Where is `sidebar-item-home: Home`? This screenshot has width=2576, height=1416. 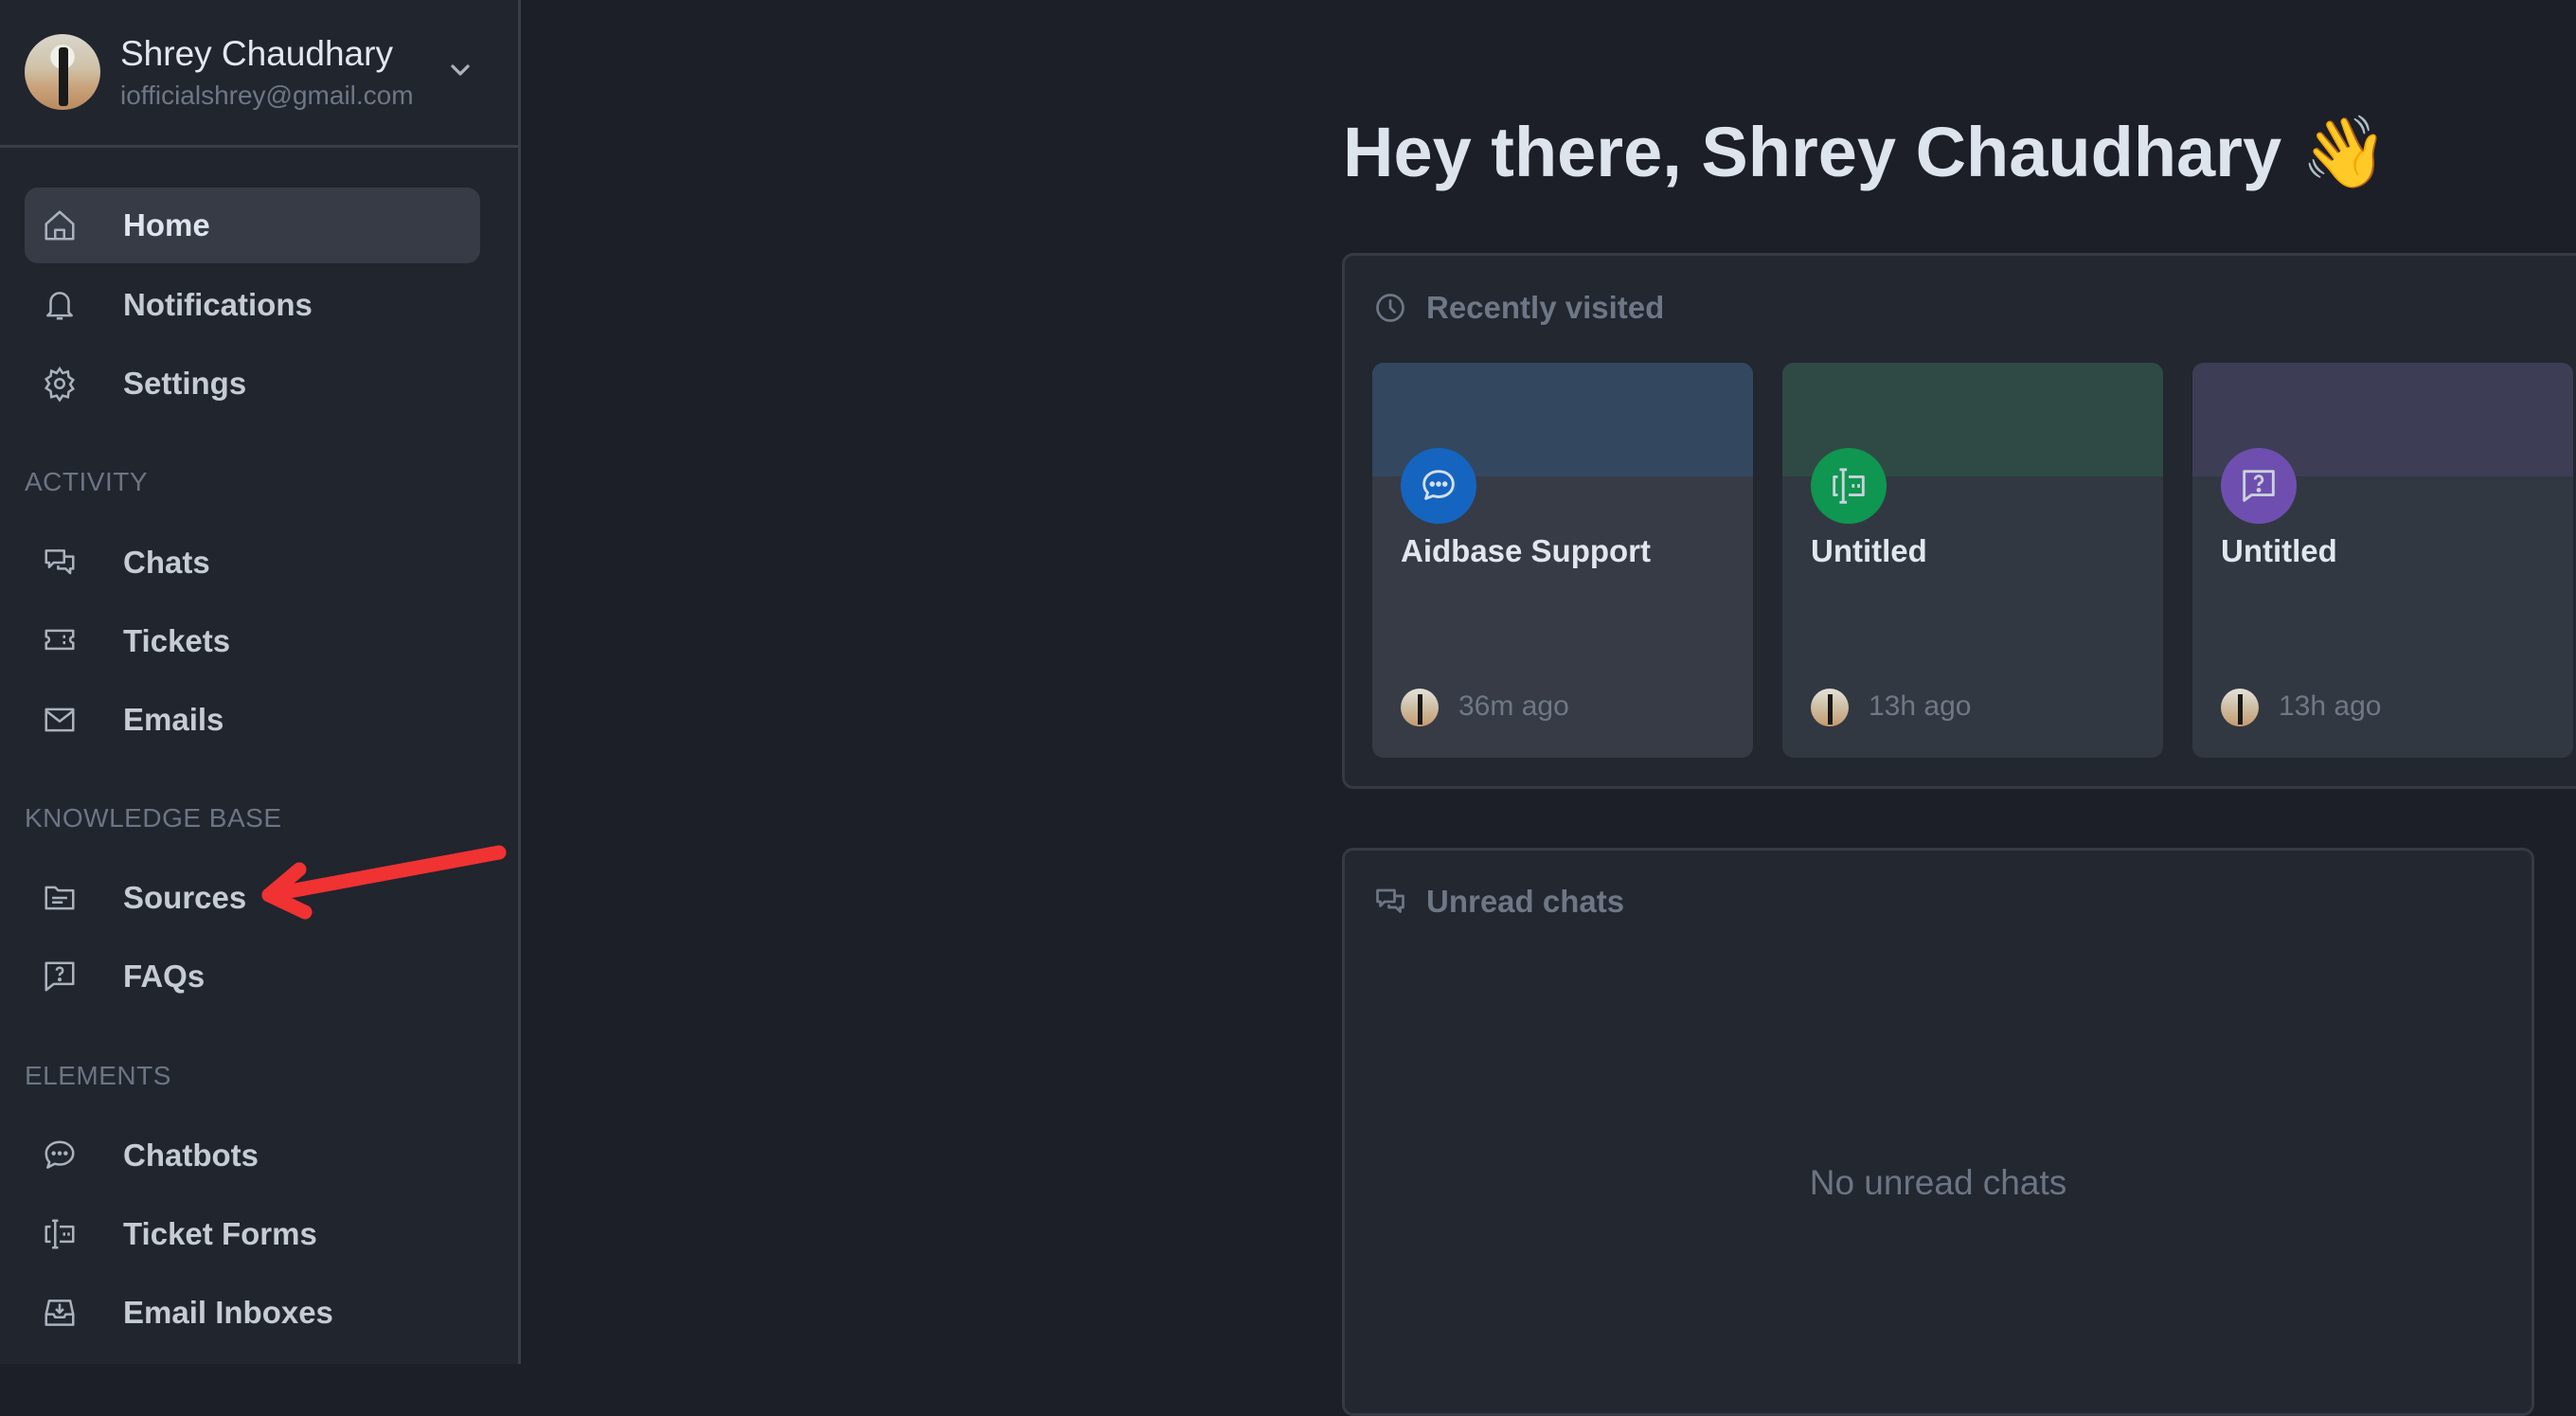 sidebar-item-home: Home is located at coordinates (252, 226).